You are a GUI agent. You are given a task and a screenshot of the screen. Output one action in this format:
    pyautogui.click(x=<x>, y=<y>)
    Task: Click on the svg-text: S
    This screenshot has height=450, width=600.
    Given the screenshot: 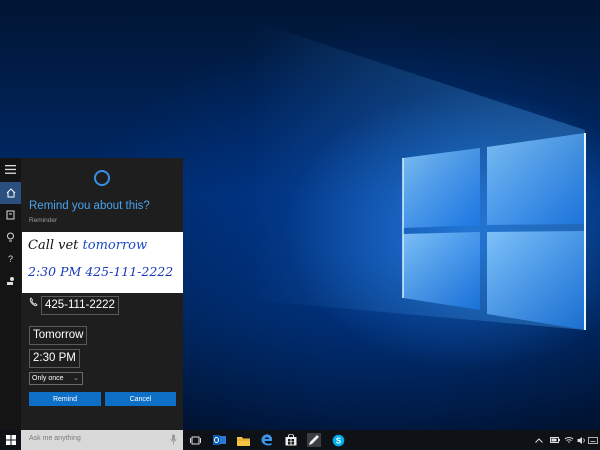 What is the action you would take?
    pyautogui.click(x=338, y=440)
    